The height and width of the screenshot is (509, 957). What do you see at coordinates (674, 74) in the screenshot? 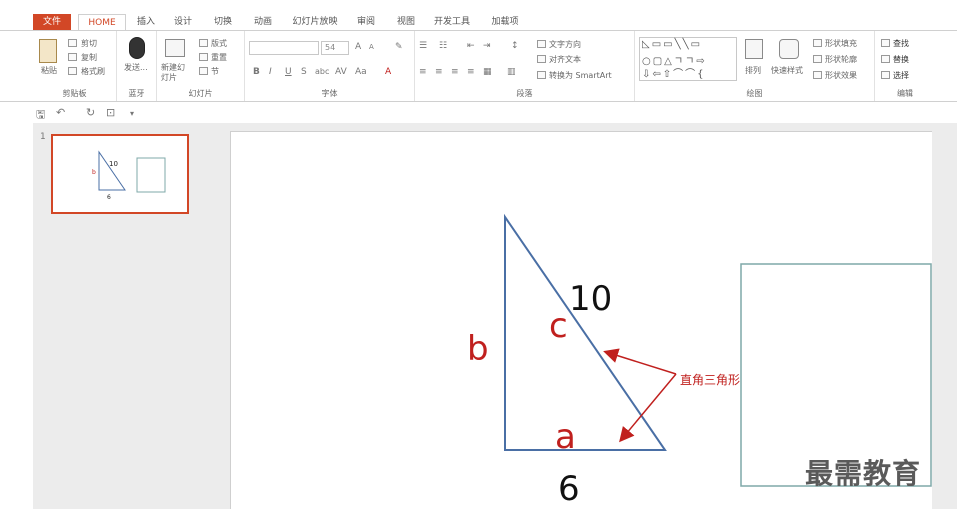
I see `shapes-row-3-icon: ⇩⇦⇧⌒⌒{` at bounding box center [674, 74].